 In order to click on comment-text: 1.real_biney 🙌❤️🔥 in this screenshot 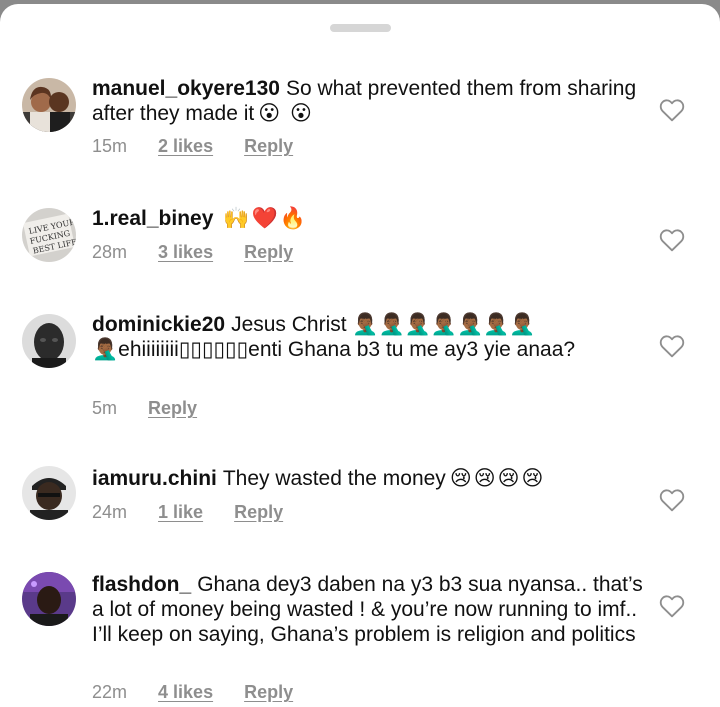, I will do `click(366, 218)`.